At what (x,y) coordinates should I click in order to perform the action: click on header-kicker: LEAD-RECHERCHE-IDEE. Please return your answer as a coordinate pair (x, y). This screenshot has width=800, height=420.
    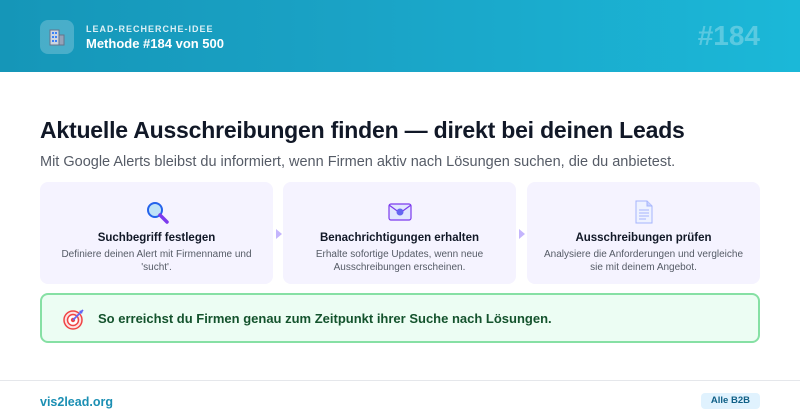
    Looking at the image, I should click on (150, 29).